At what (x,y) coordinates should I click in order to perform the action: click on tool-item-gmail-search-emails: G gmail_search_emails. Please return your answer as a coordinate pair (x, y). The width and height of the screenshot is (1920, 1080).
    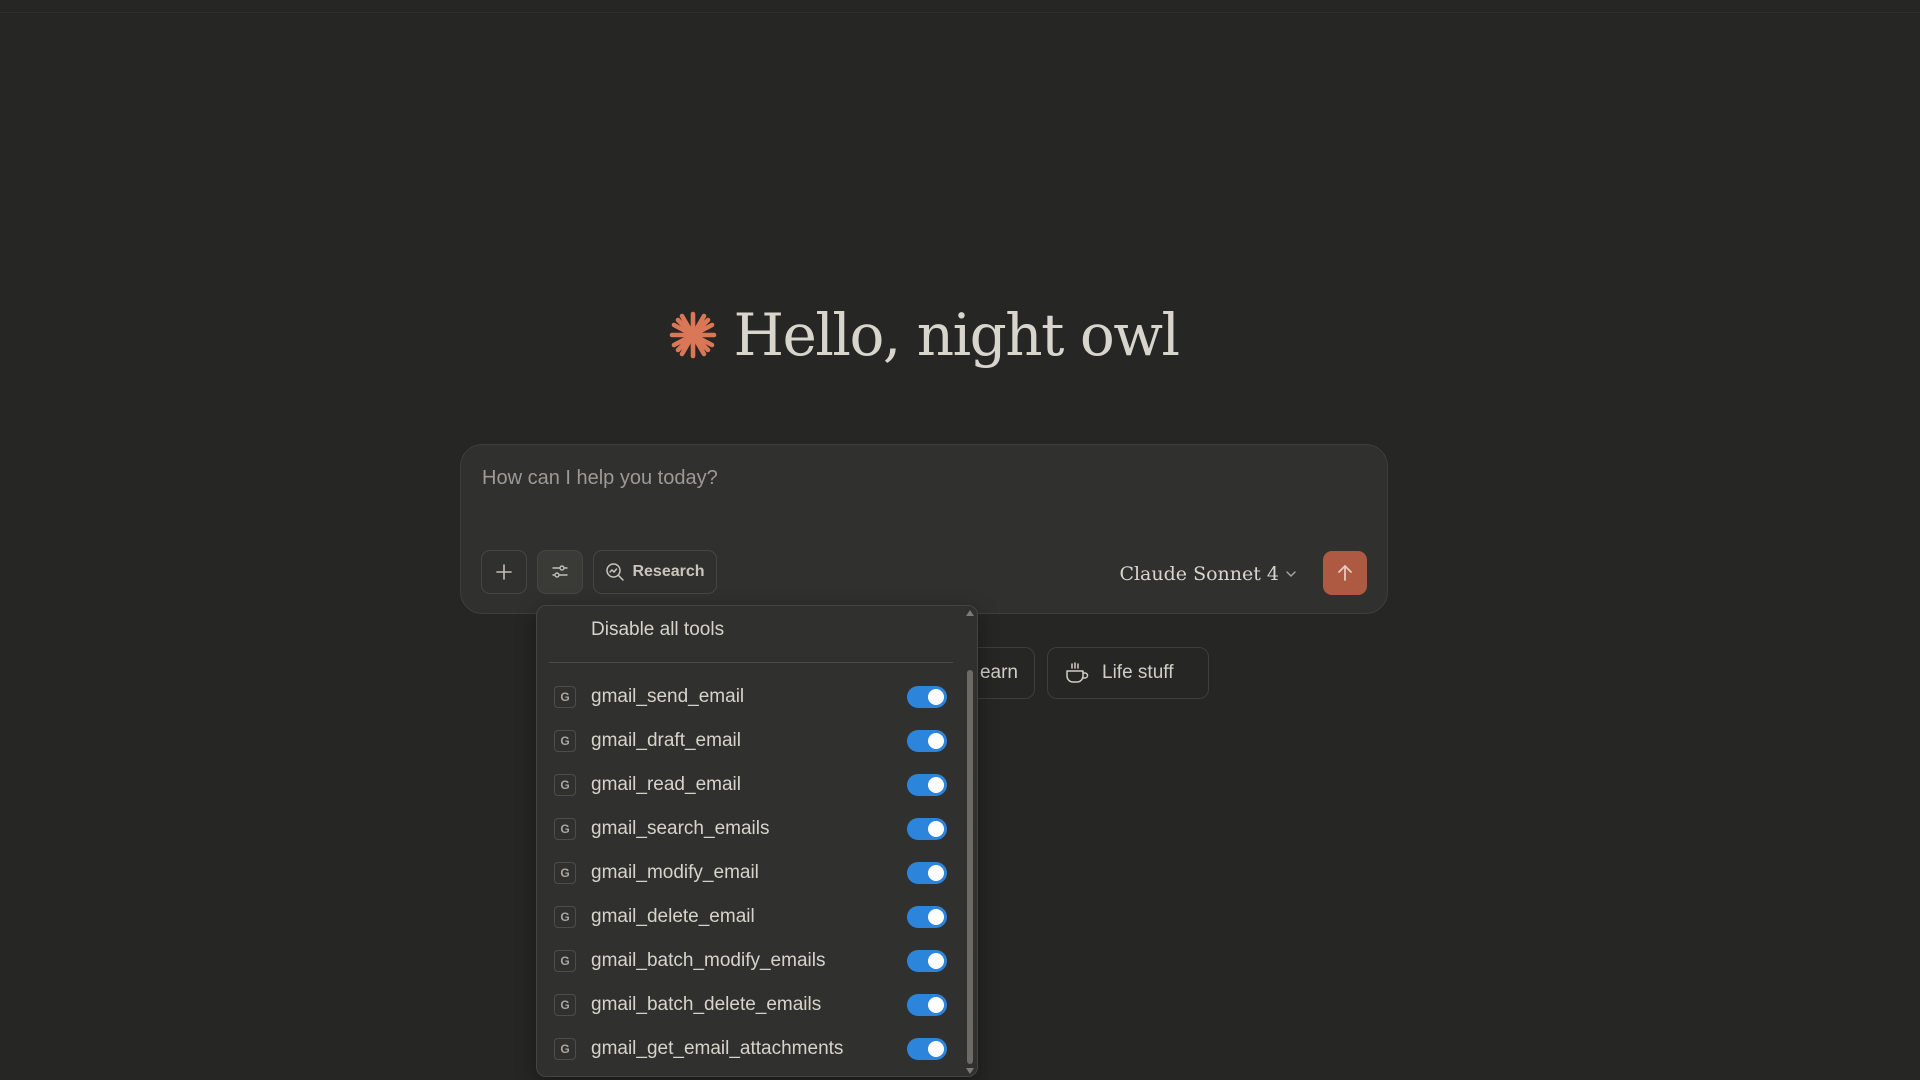
    Looking at the image, I should click on (747, 829).